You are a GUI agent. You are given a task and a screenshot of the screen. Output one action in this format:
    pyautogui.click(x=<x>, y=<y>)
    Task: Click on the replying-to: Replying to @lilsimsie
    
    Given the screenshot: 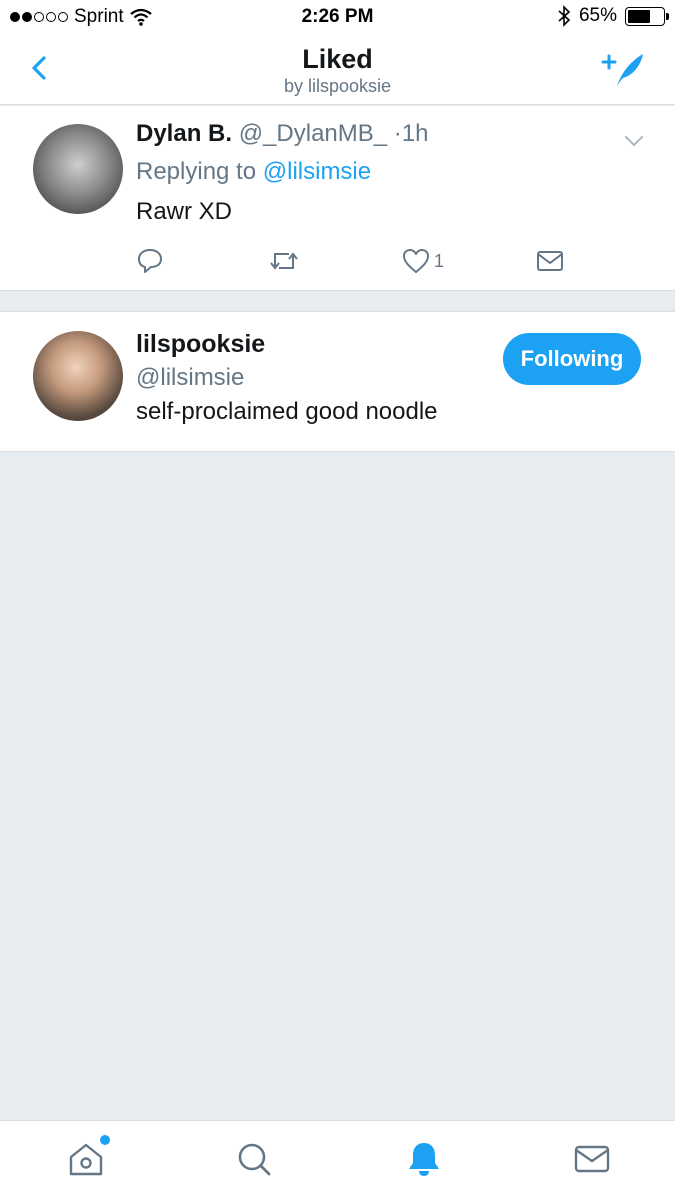 What is the action you would take?
    pyautogui.click(x=253, y=172)
    